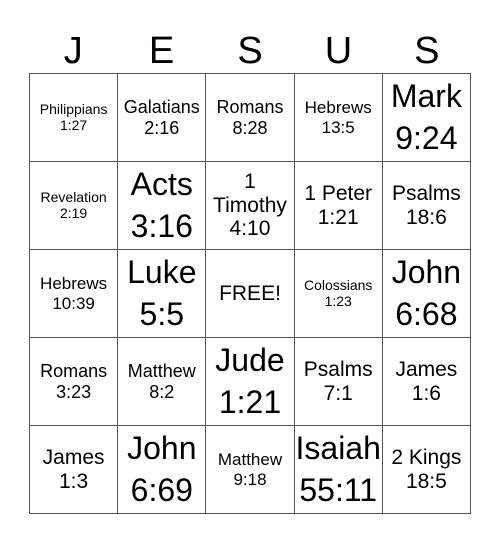 The image size is (500, 544). I want to click on header-letter-s: S, so click(250, 51).